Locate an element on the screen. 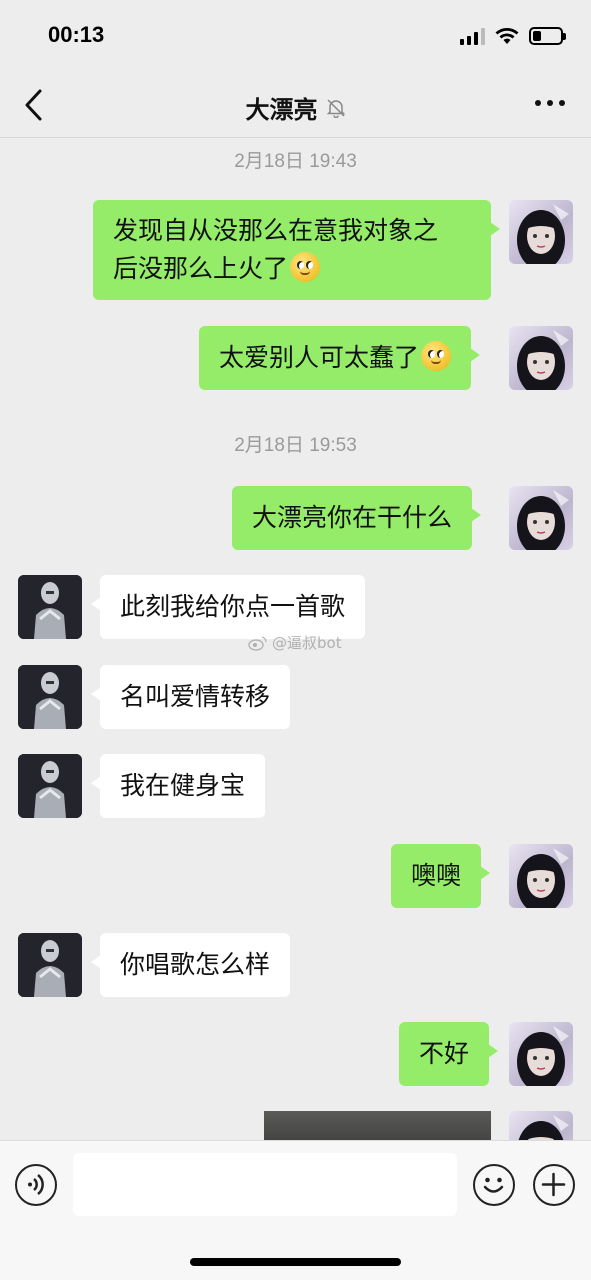 This screenshot has height=1280, width=591. message-timestamp: 2月18日 19:43 is located at coordinates (295, 161).